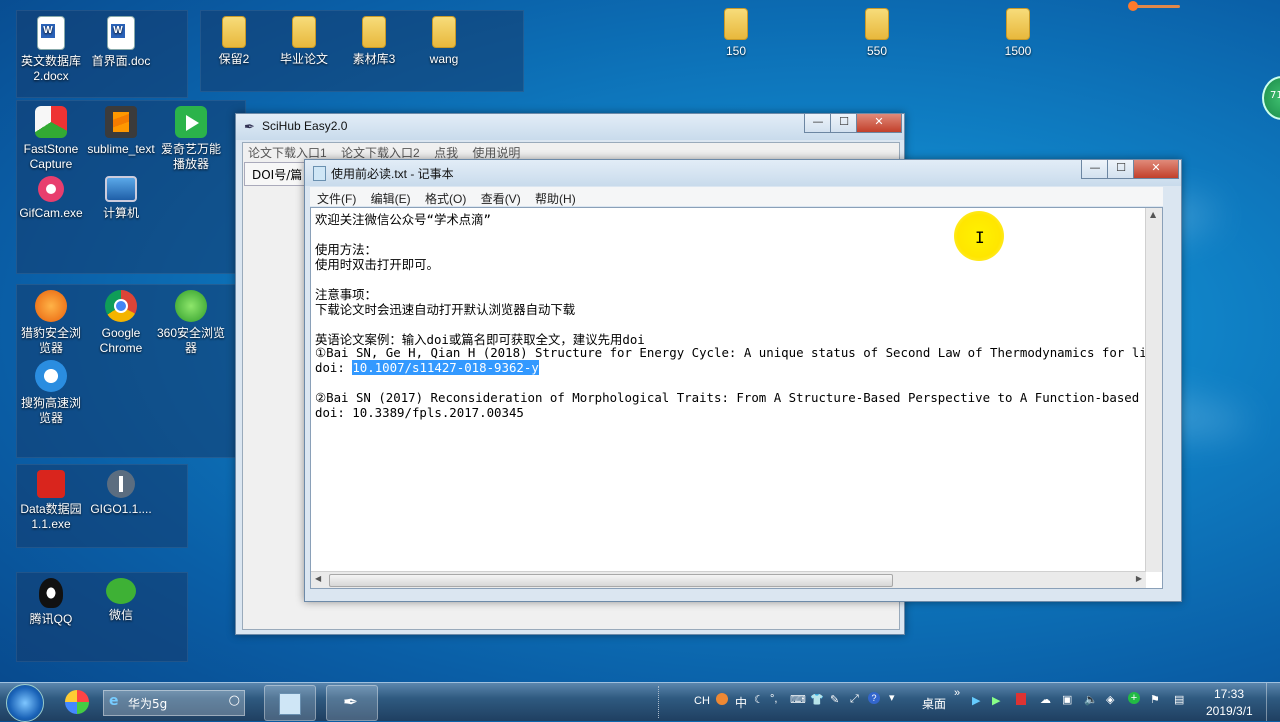 The image size is (1280, 722). I want to click on expand-icon: ⤢, so click(854, 699).